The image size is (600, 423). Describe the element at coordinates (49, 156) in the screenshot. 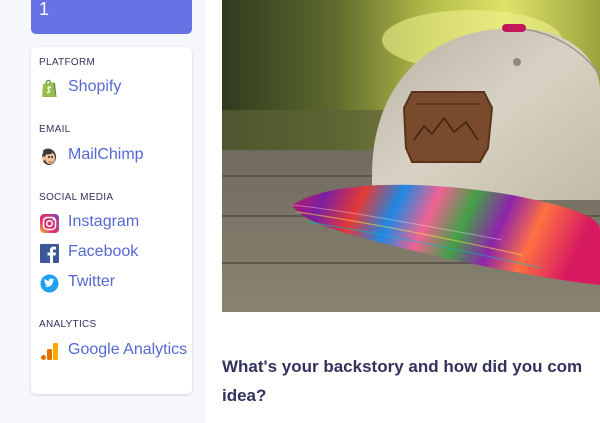

I see `mailchimp-icon` at that location.